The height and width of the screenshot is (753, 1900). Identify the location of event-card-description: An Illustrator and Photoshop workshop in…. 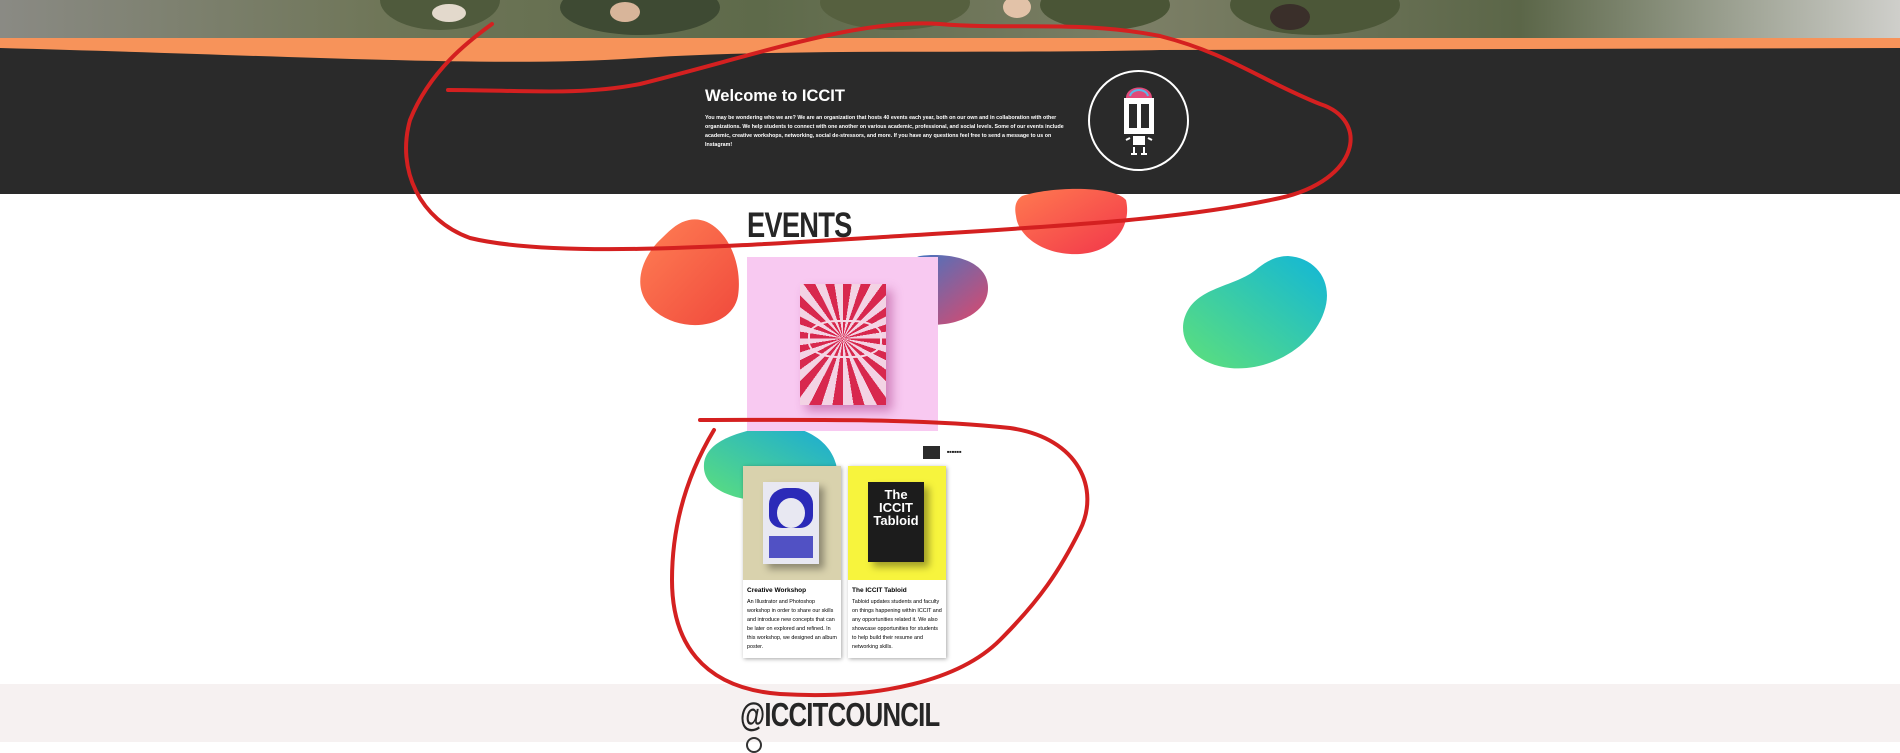
(792, 624).